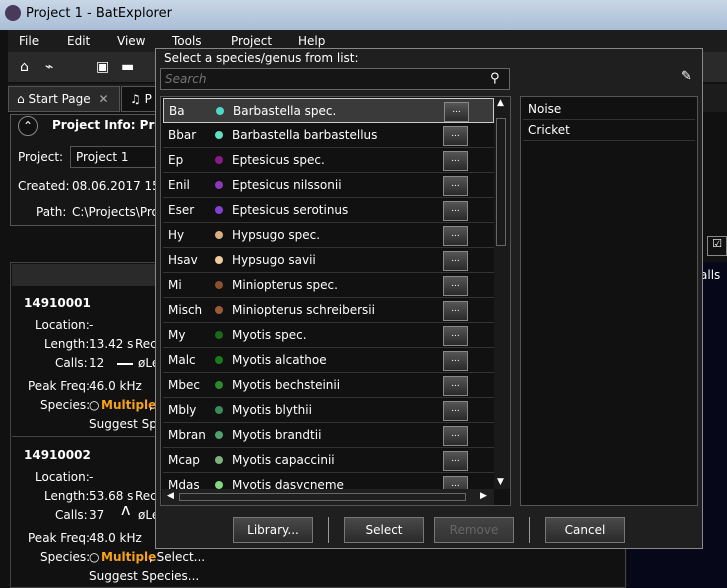  What do you see at coordinates (274, 260) in the screenshot?
I see `species-name: Hypsugo savii` at bounding box center [274, 260].